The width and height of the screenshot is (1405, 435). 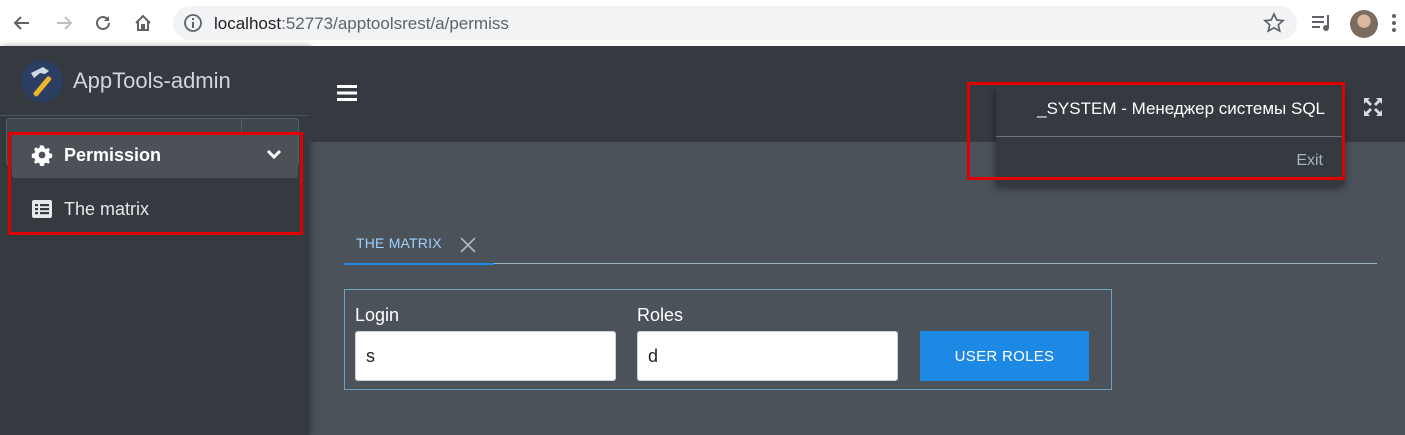 I want to click on roles-label: Roles, so click(x=660, y=315).